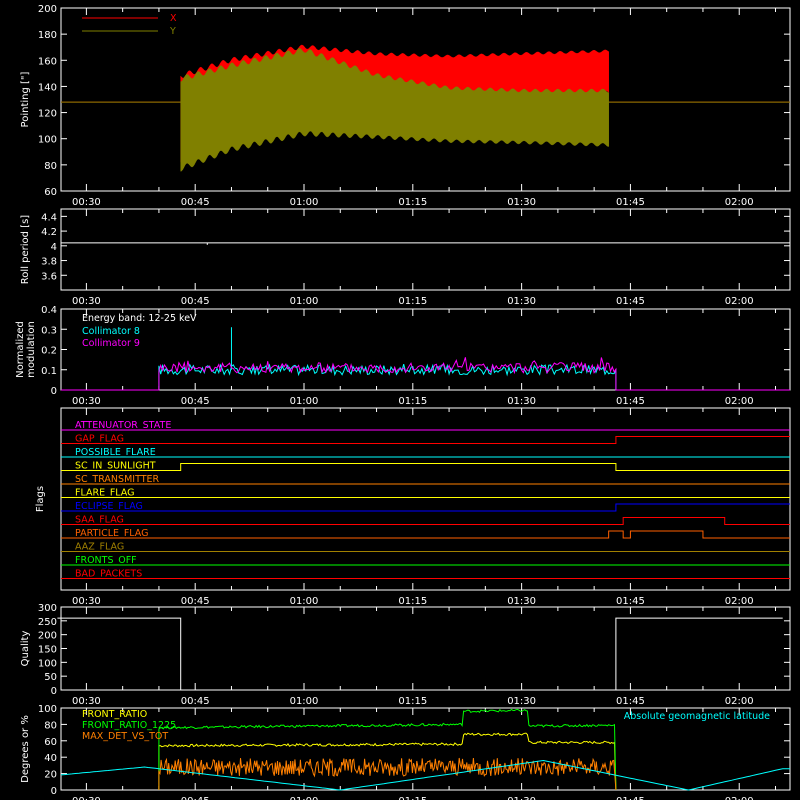 The image size is (800, 800). I want to click on y-axis-label: Quality, so click(25, 649).